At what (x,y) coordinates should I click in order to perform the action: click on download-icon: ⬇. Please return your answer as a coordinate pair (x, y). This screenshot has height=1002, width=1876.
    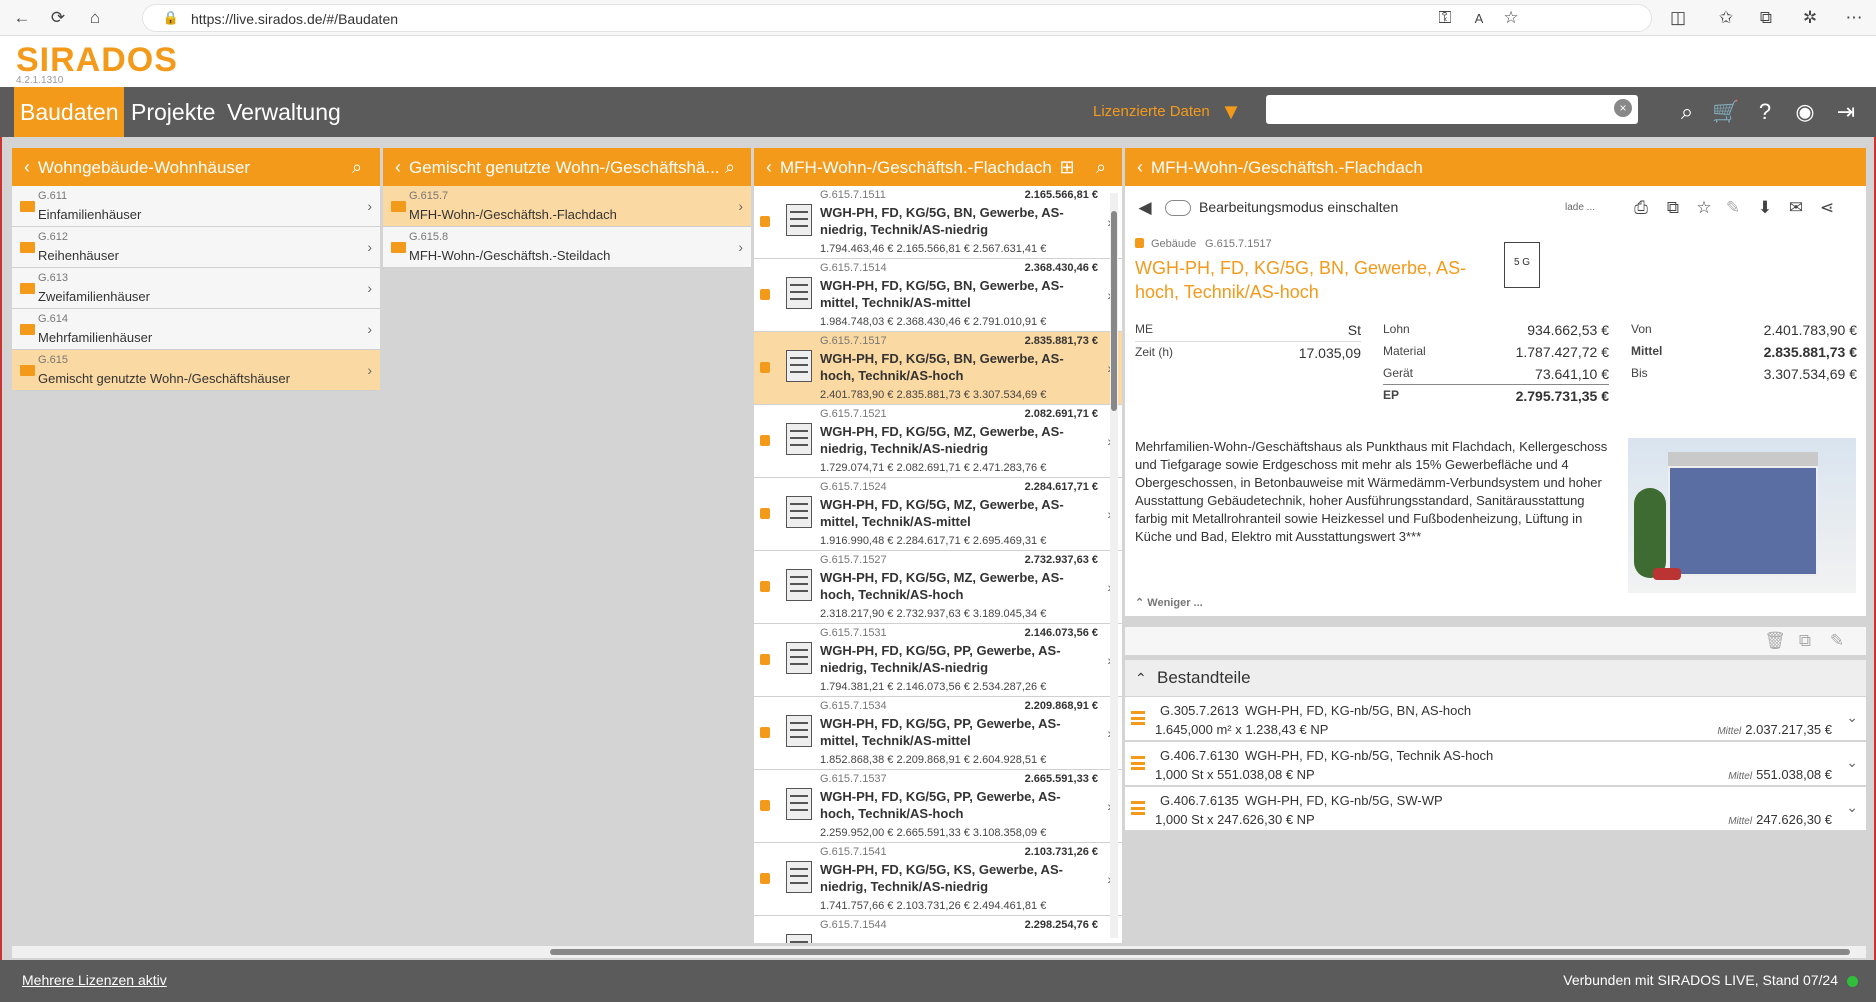
    Looking at the image, I should click on (1765, 208).